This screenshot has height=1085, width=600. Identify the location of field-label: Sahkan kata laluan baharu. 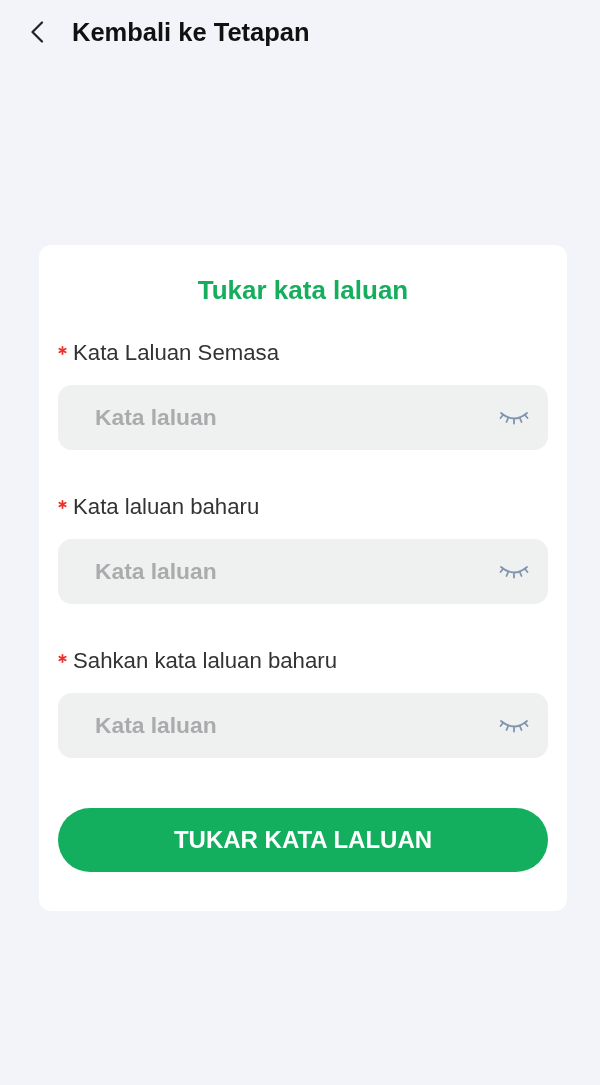
(205, 661).